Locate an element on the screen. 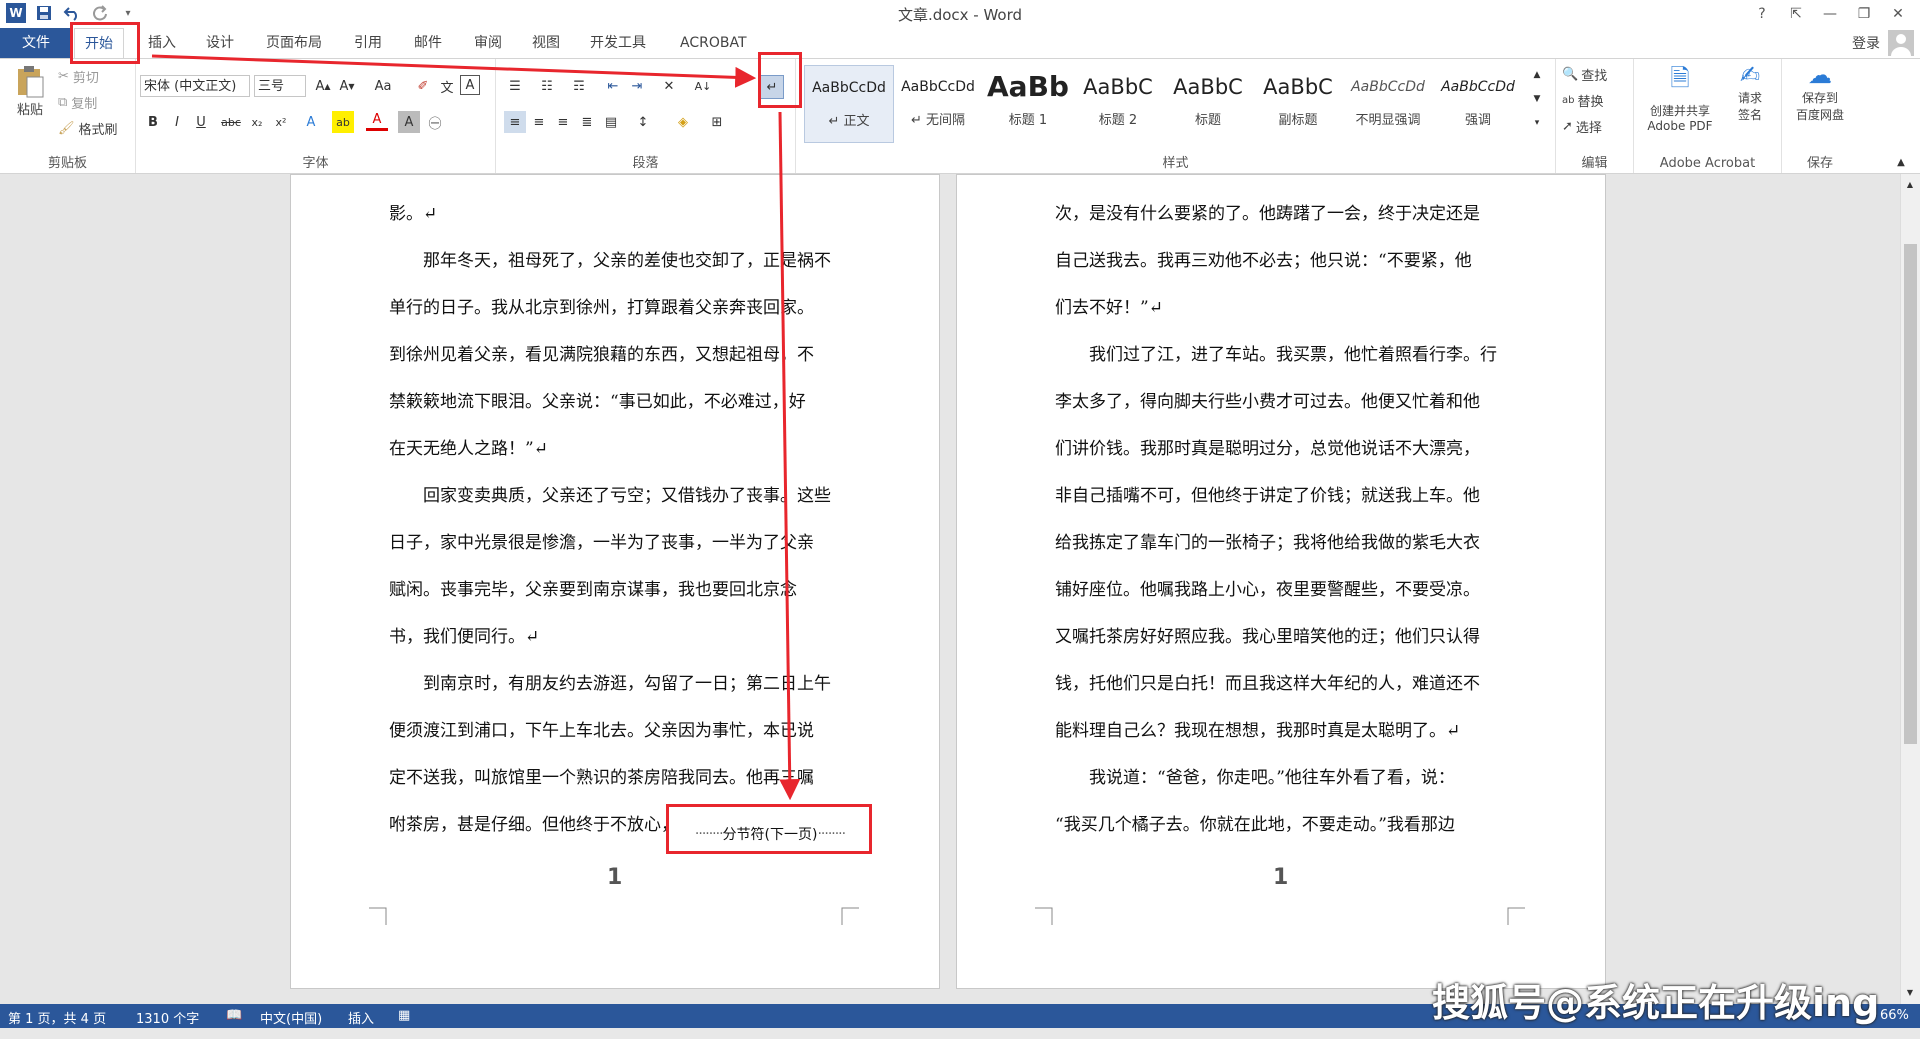 The image size is (1920, 1039). redo-icon is located at coordinates (100, 13).